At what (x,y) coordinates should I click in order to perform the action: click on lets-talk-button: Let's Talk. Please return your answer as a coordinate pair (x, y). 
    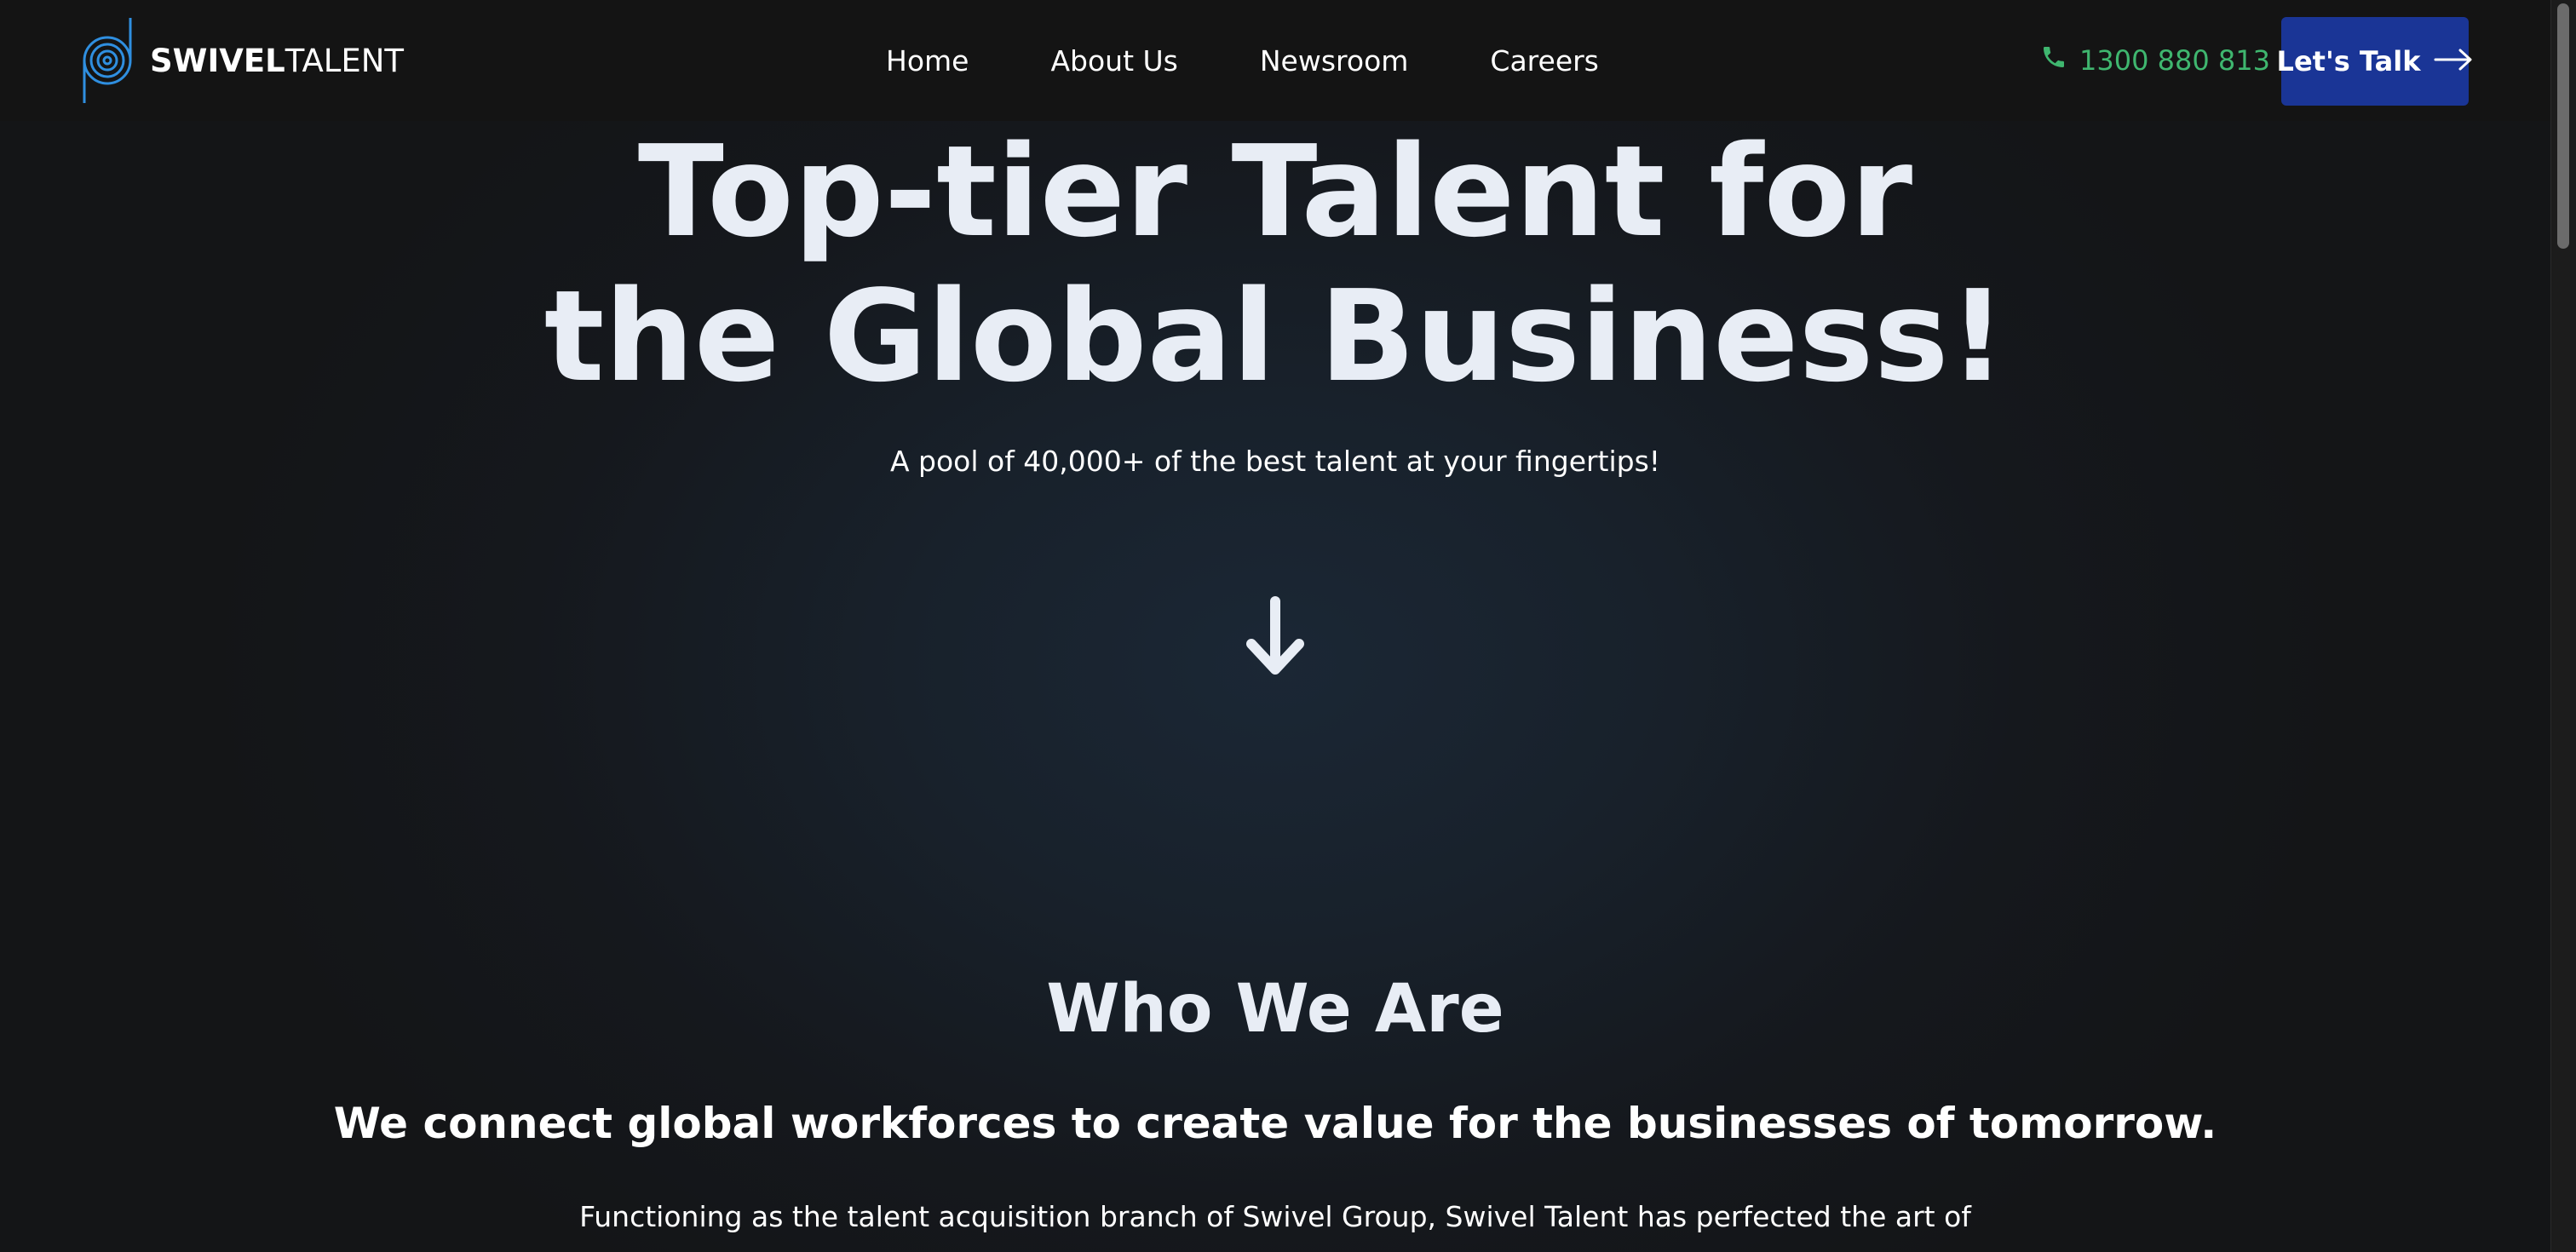
    Looking at the image, I should click on (2374, 61).